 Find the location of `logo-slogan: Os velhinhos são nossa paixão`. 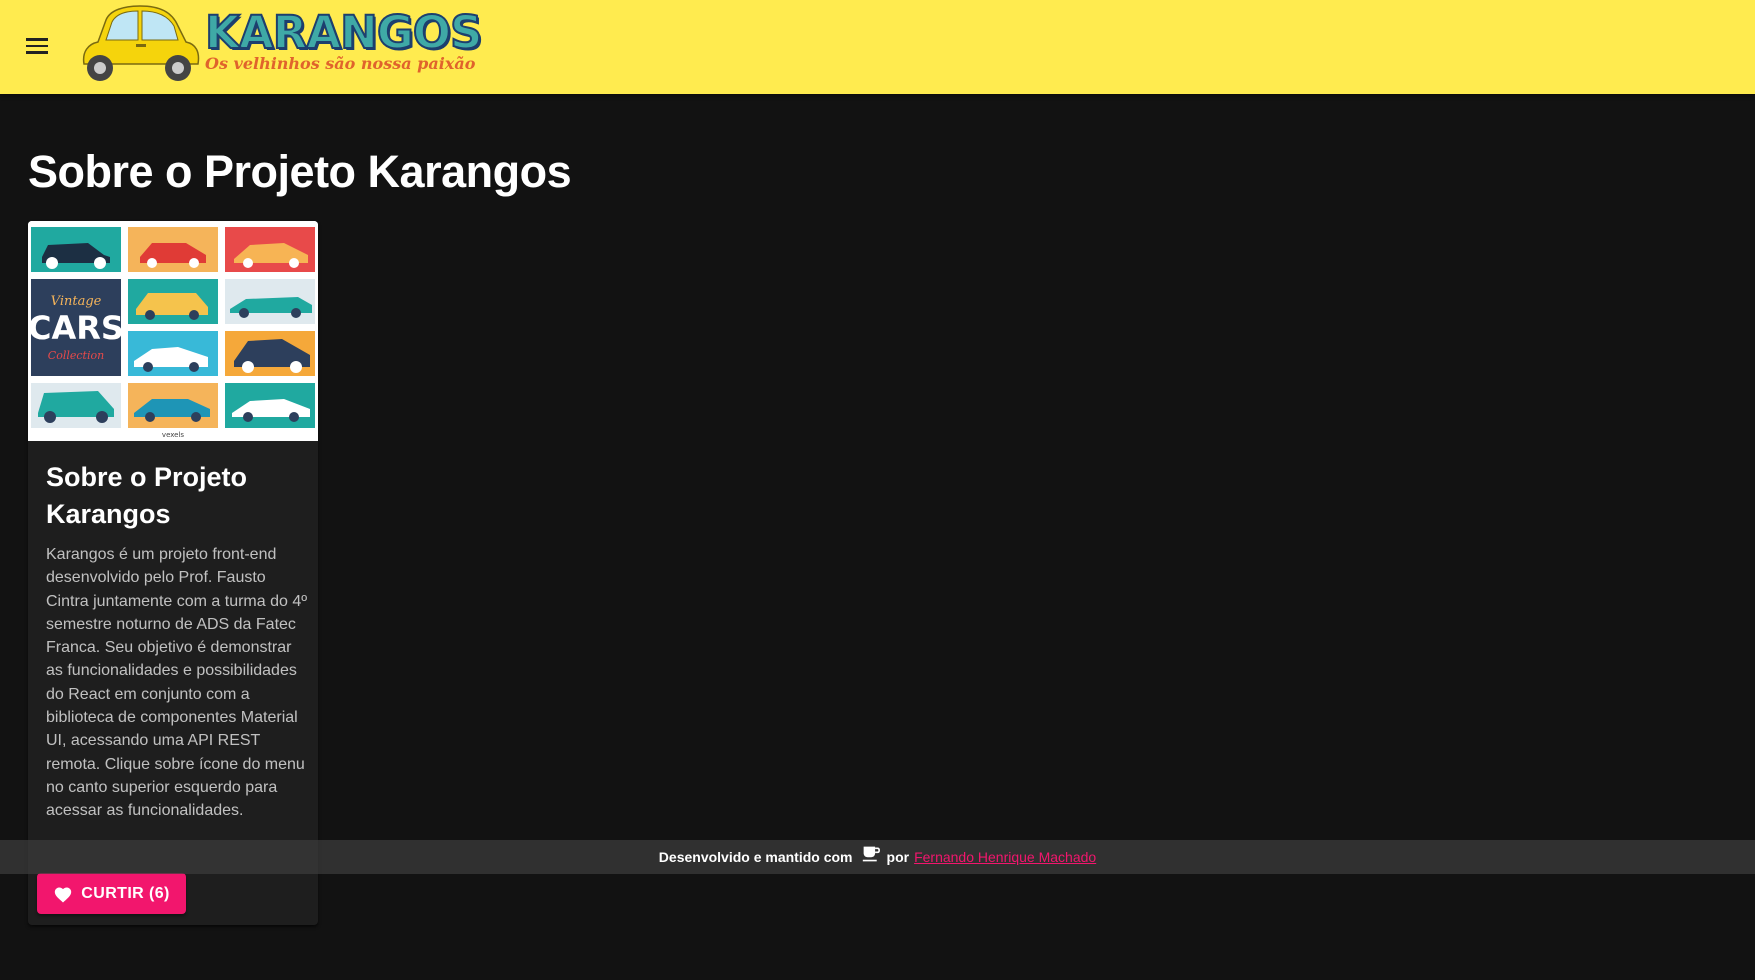

logo-slogan: Os velhinhos são nossa paixão is located at coordinates (340, 63).